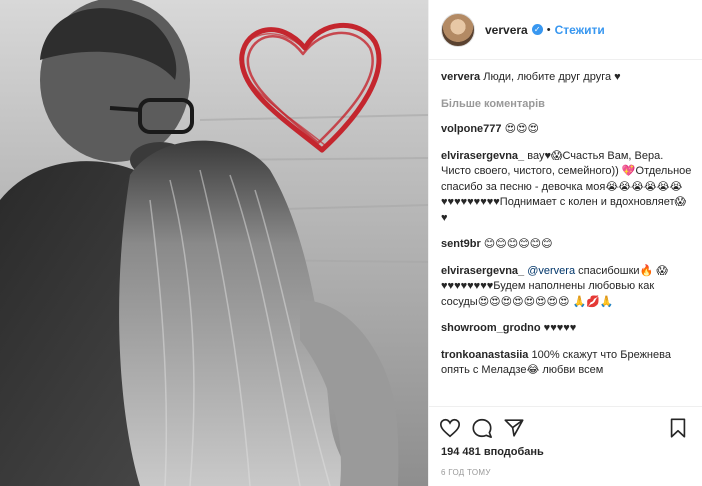 The height and width of the screenshot is (486, 702). I want to click on comment-username: tronkoanastasiia, so click(484, 355).